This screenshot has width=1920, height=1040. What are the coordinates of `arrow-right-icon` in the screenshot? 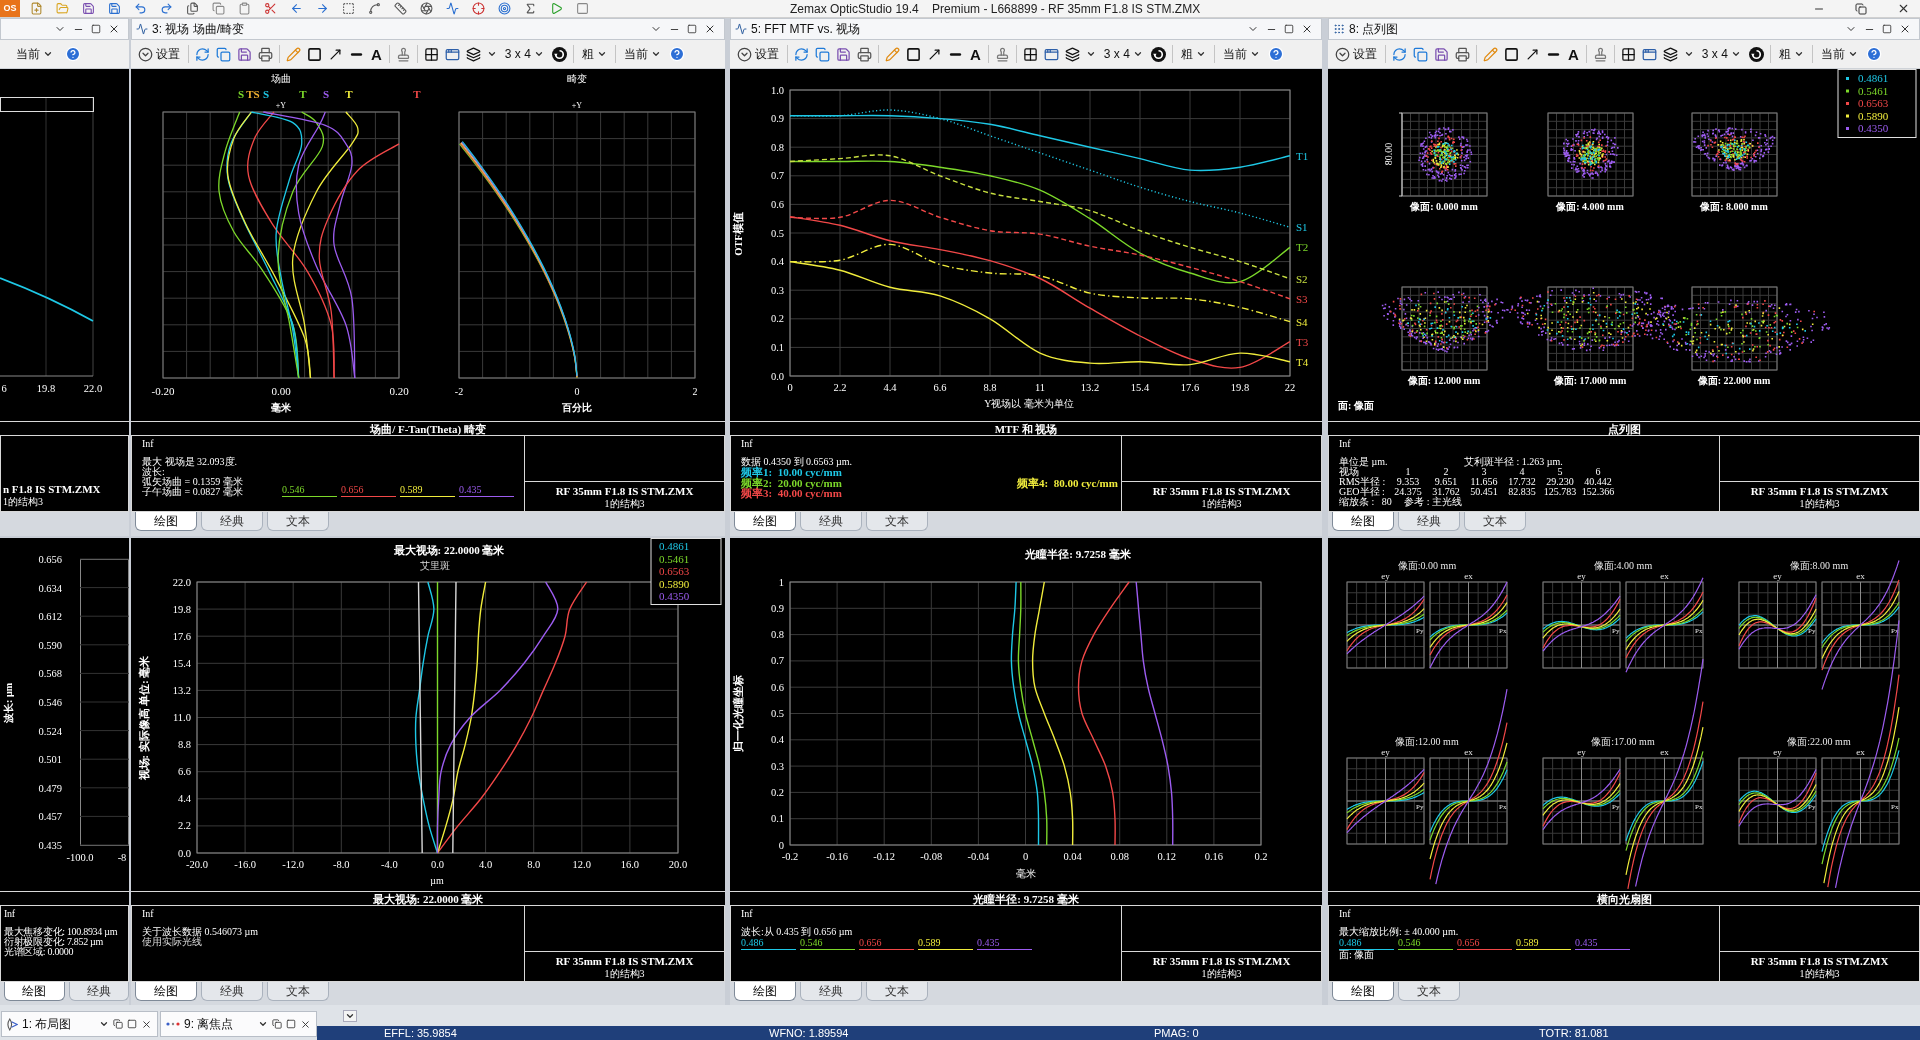 It's located at (322, 8).